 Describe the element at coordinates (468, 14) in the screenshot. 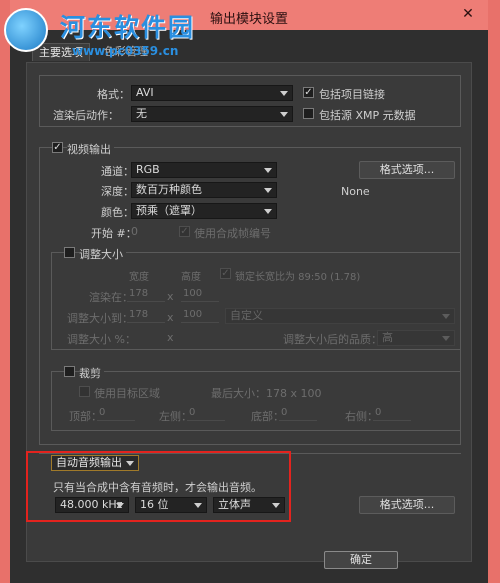

I see `close-icon: ✕` at that location.